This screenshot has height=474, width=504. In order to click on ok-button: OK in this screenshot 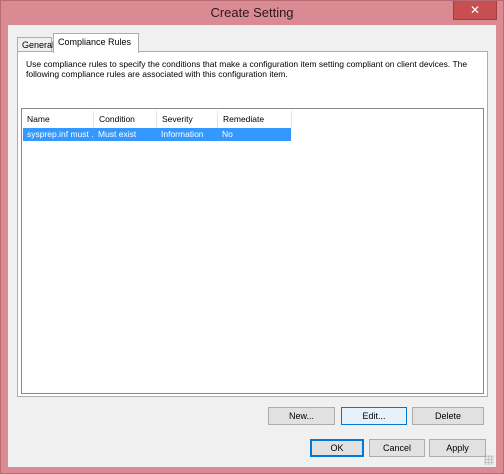, I will do `click(337, 448)`.